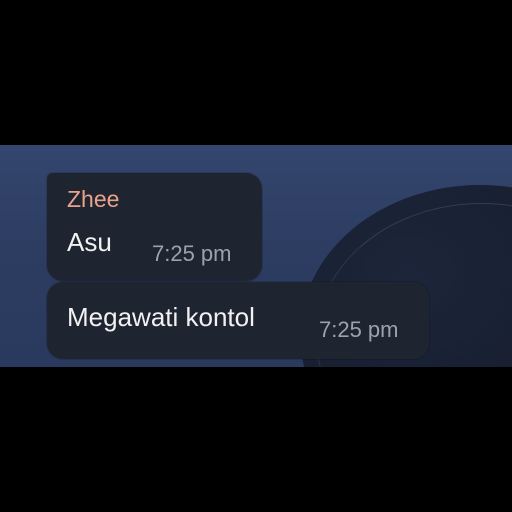 The width and height of the screenshot is (512, 512). Describe the element at coordinates (89, 242) in the screenshot. I see `message-text: Asu` at that location.